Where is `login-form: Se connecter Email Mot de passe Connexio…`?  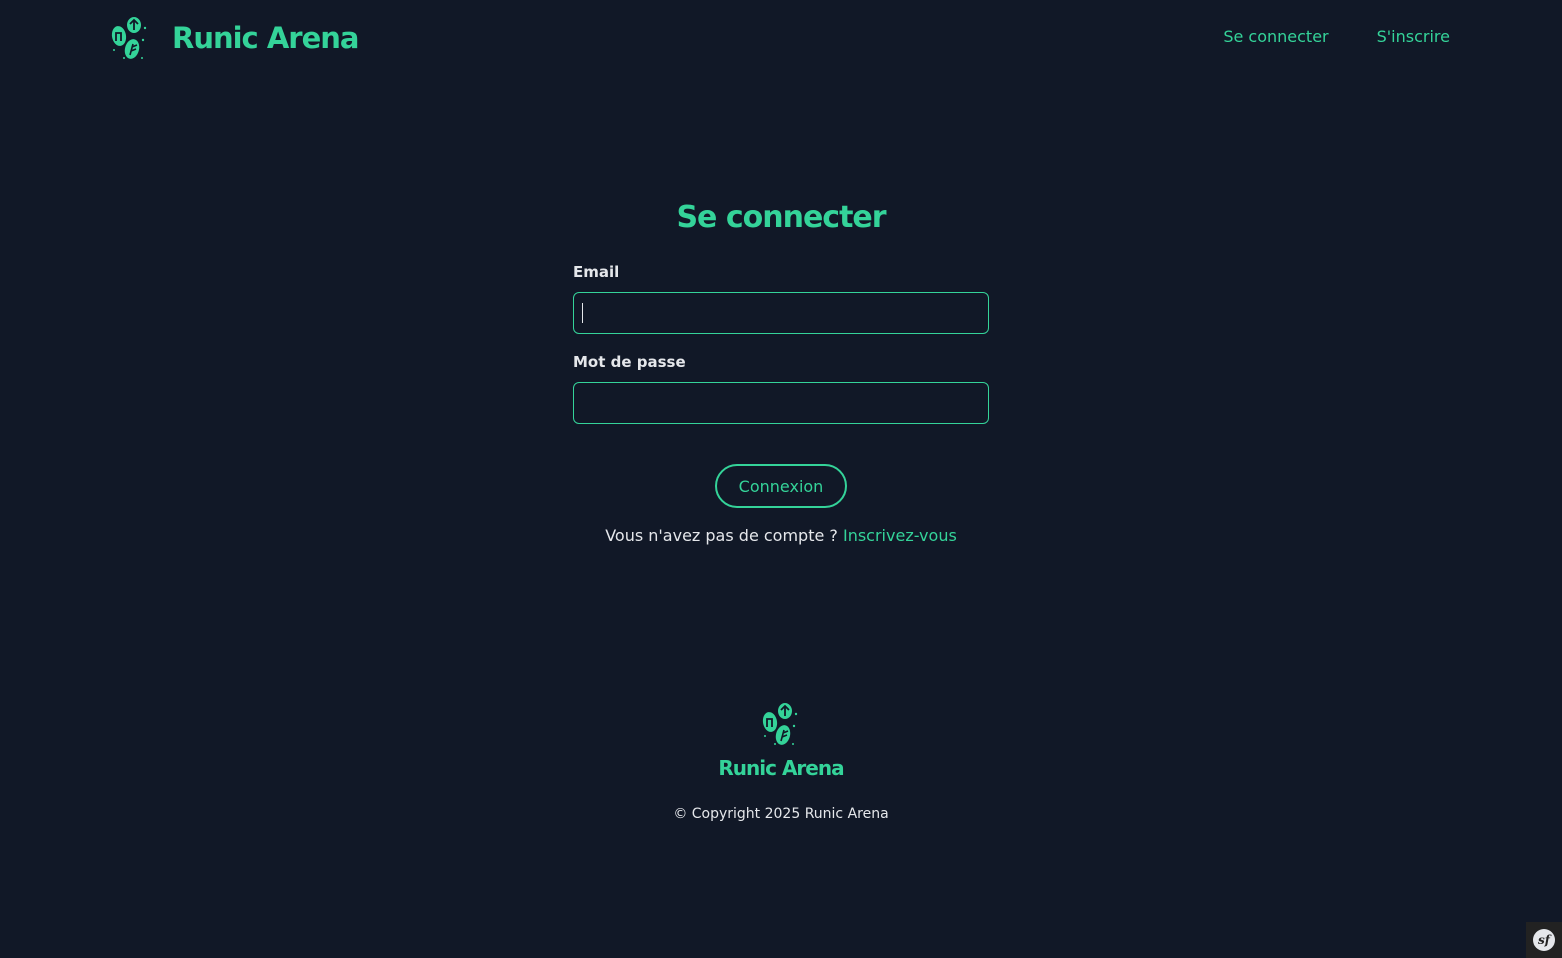
login-form: Se connecter Email Mot de passe Connexio… is located at coordinates (781, 370).